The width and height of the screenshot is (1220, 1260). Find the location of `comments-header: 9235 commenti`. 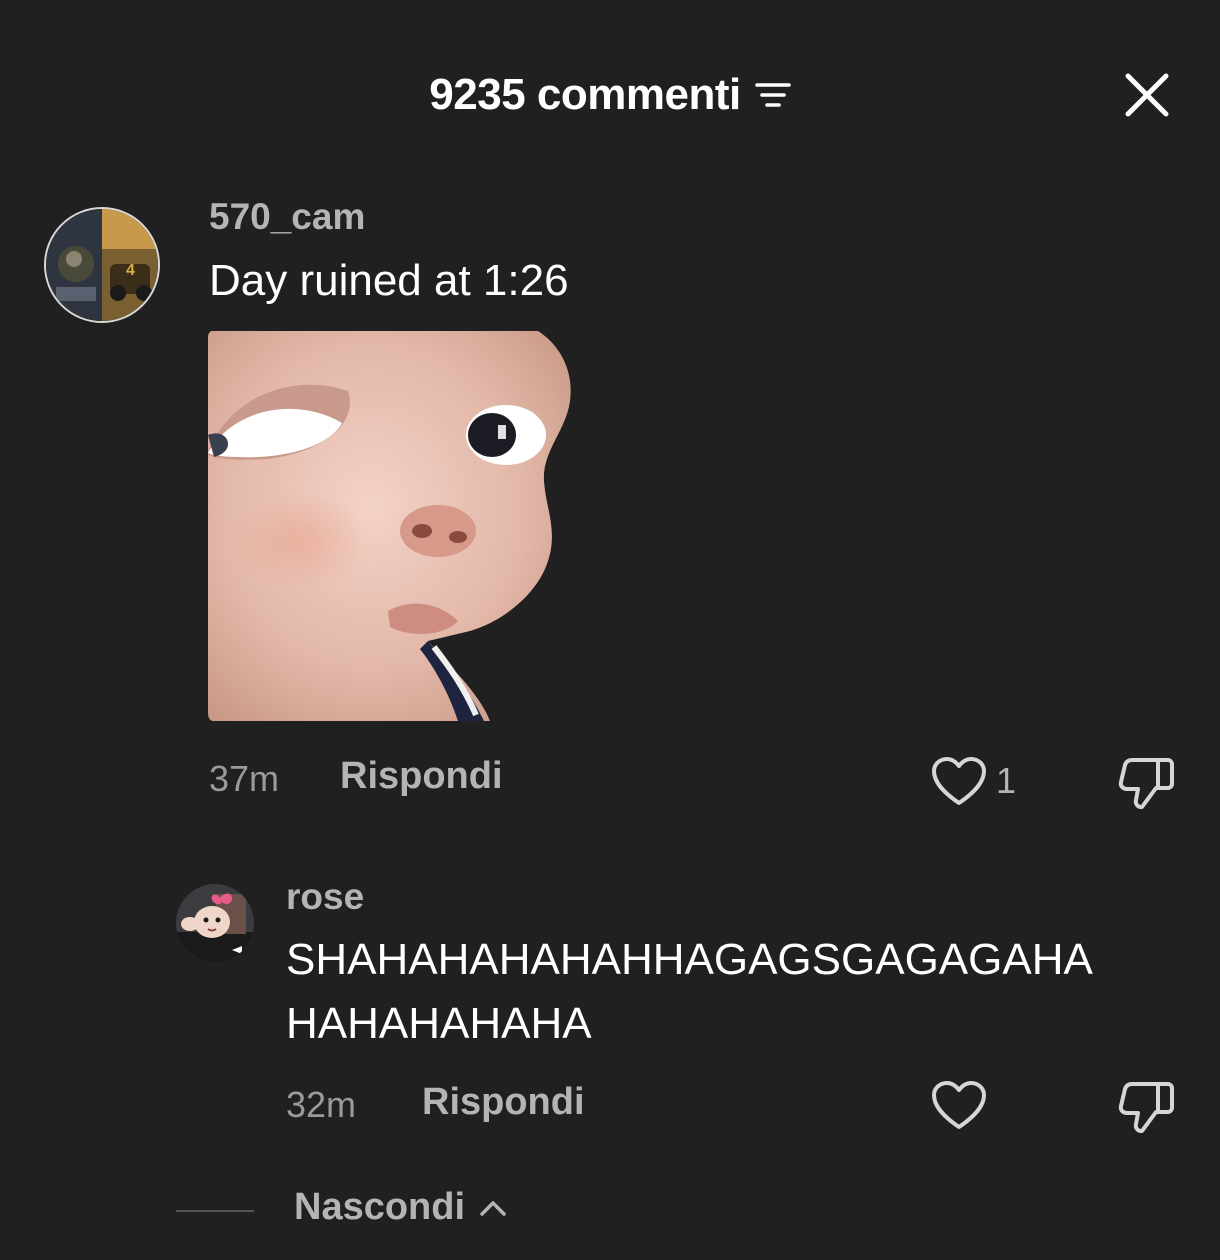

comments-header: 9235 commenti is located at coordinates (610, 95).